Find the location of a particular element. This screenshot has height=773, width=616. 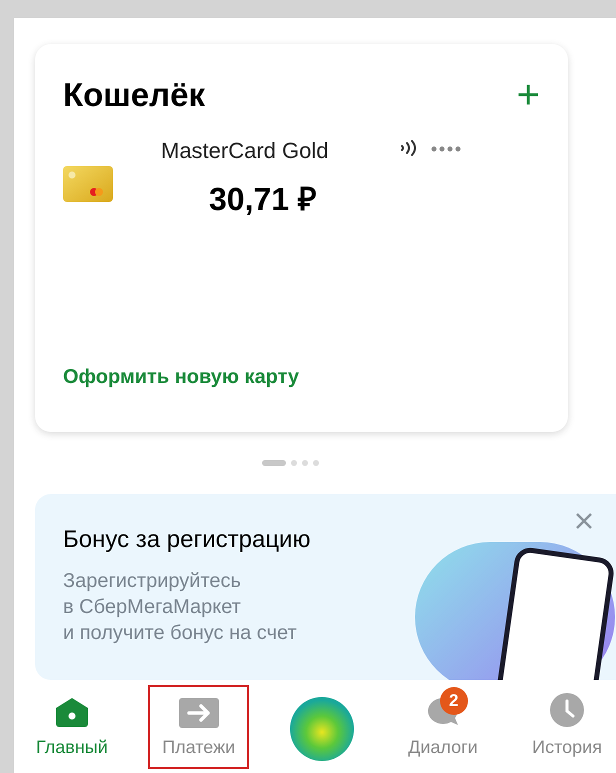

nav-tab: История is located at coordinates (567, 726).